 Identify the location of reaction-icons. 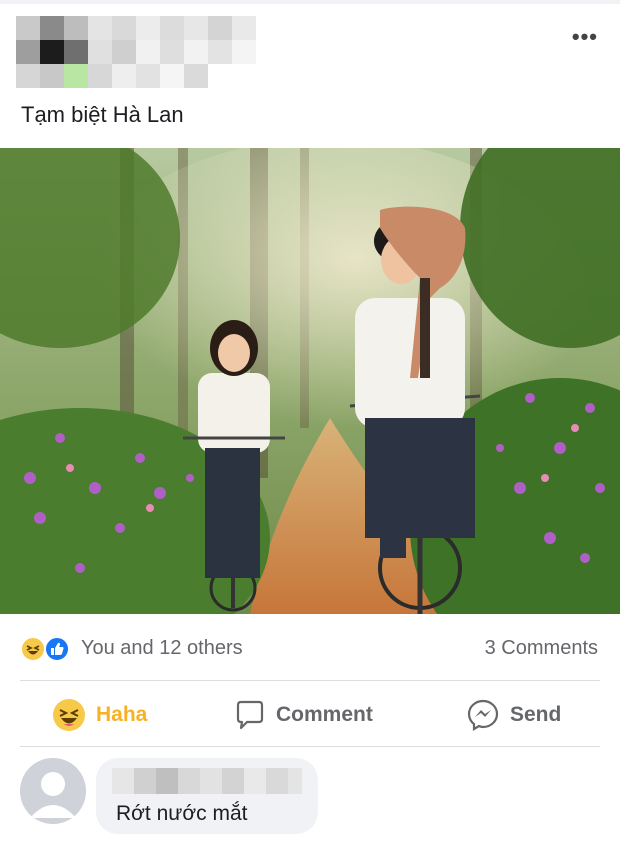
(48, 649).